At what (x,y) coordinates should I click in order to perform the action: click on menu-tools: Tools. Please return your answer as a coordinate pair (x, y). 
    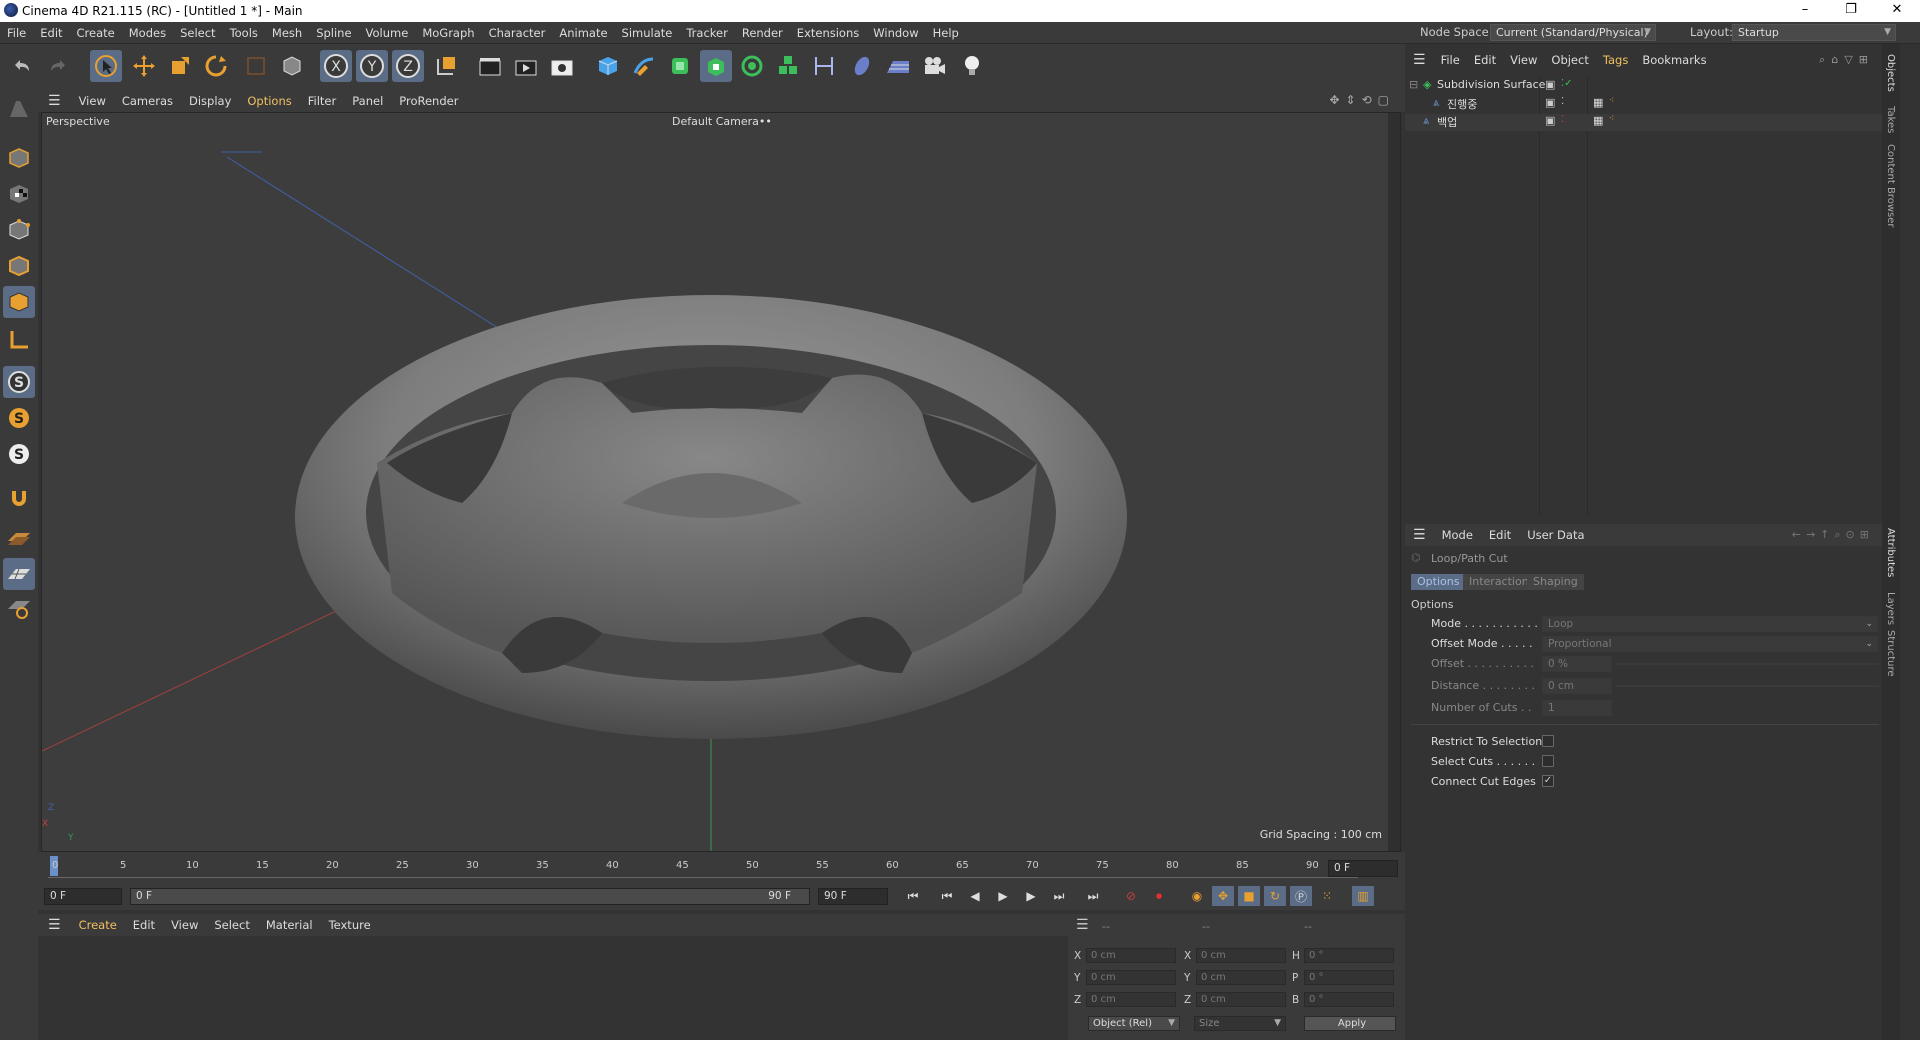
    Looking at the image, I should click on (244, 33).